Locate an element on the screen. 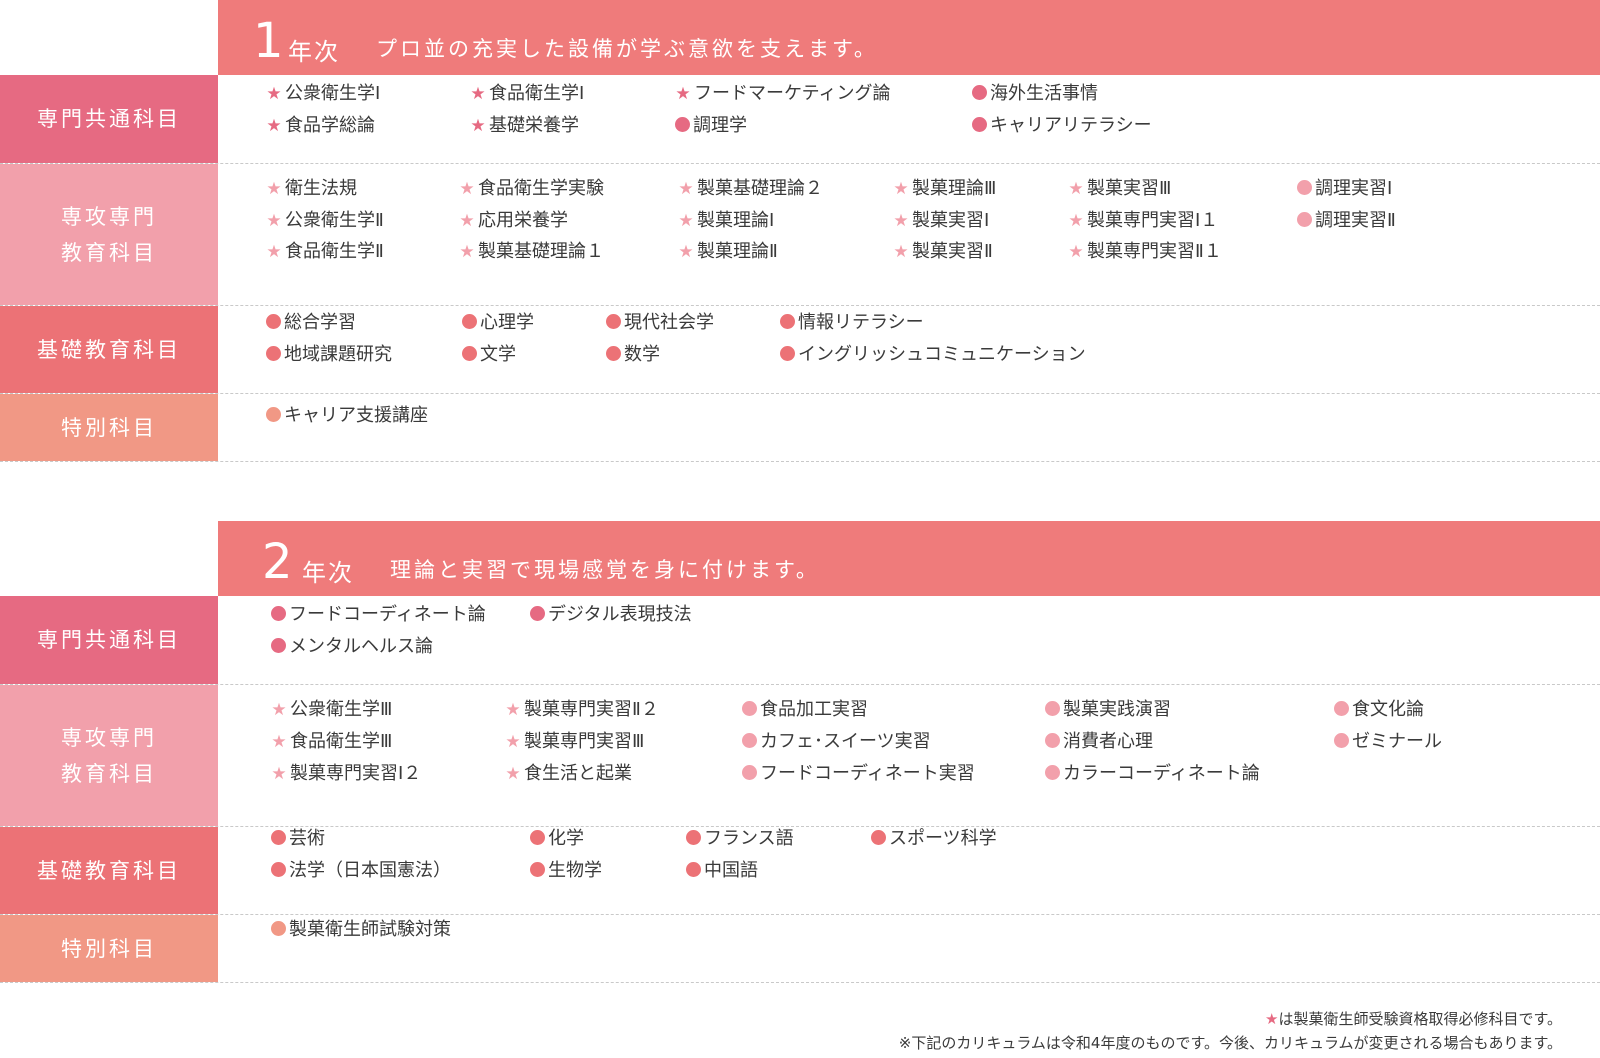 The height and width of the screenshot is (1058, 1600). course-name: 公衆衛生学Ⅲ is located at coordinates (341, 709).